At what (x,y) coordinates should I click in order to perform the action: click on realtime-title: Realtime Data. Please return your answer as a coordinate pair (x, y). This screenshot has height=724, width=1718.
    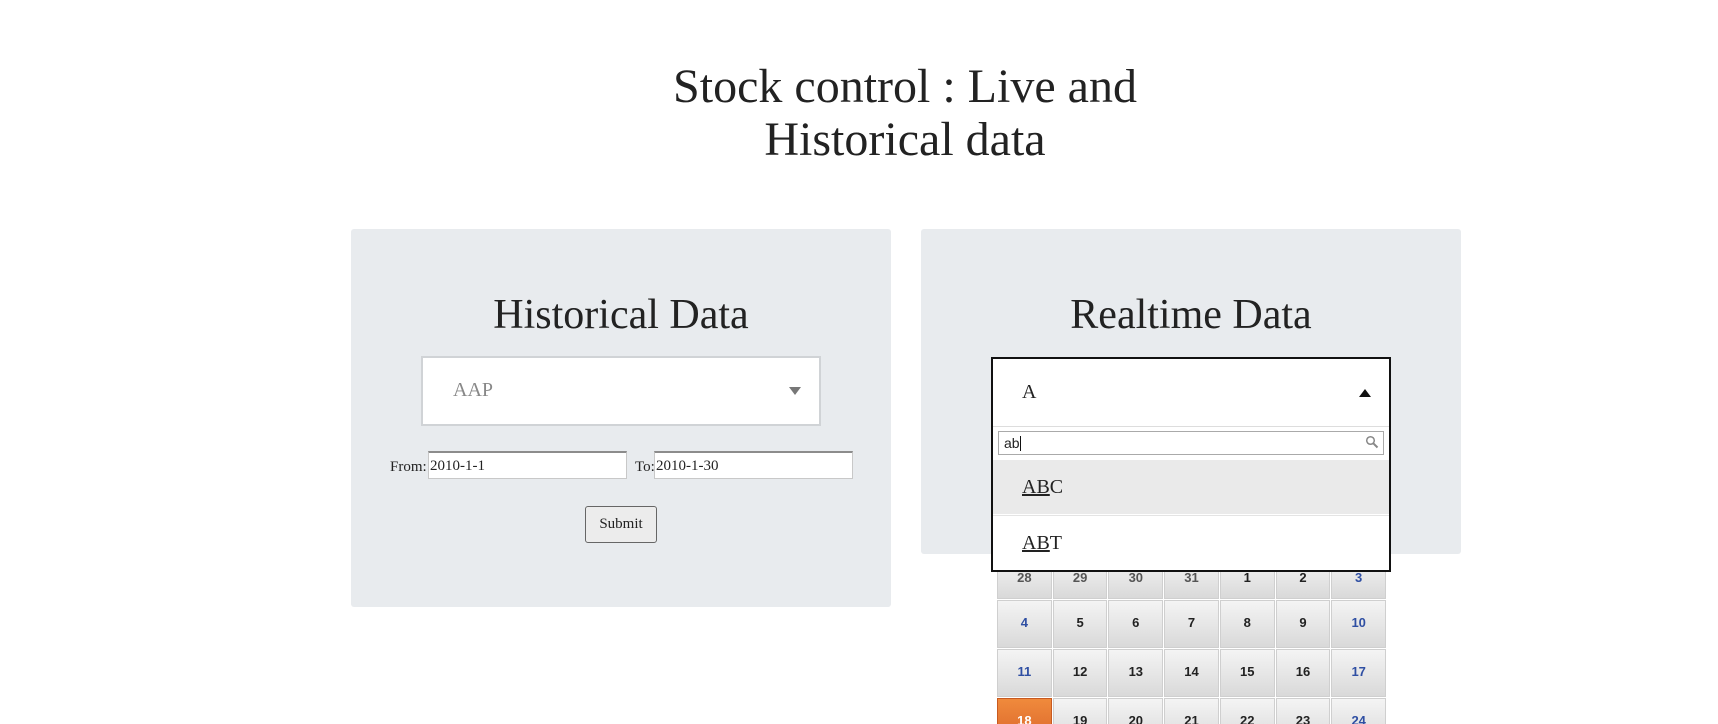
    Looking at the image, I should click on (1191, 315).